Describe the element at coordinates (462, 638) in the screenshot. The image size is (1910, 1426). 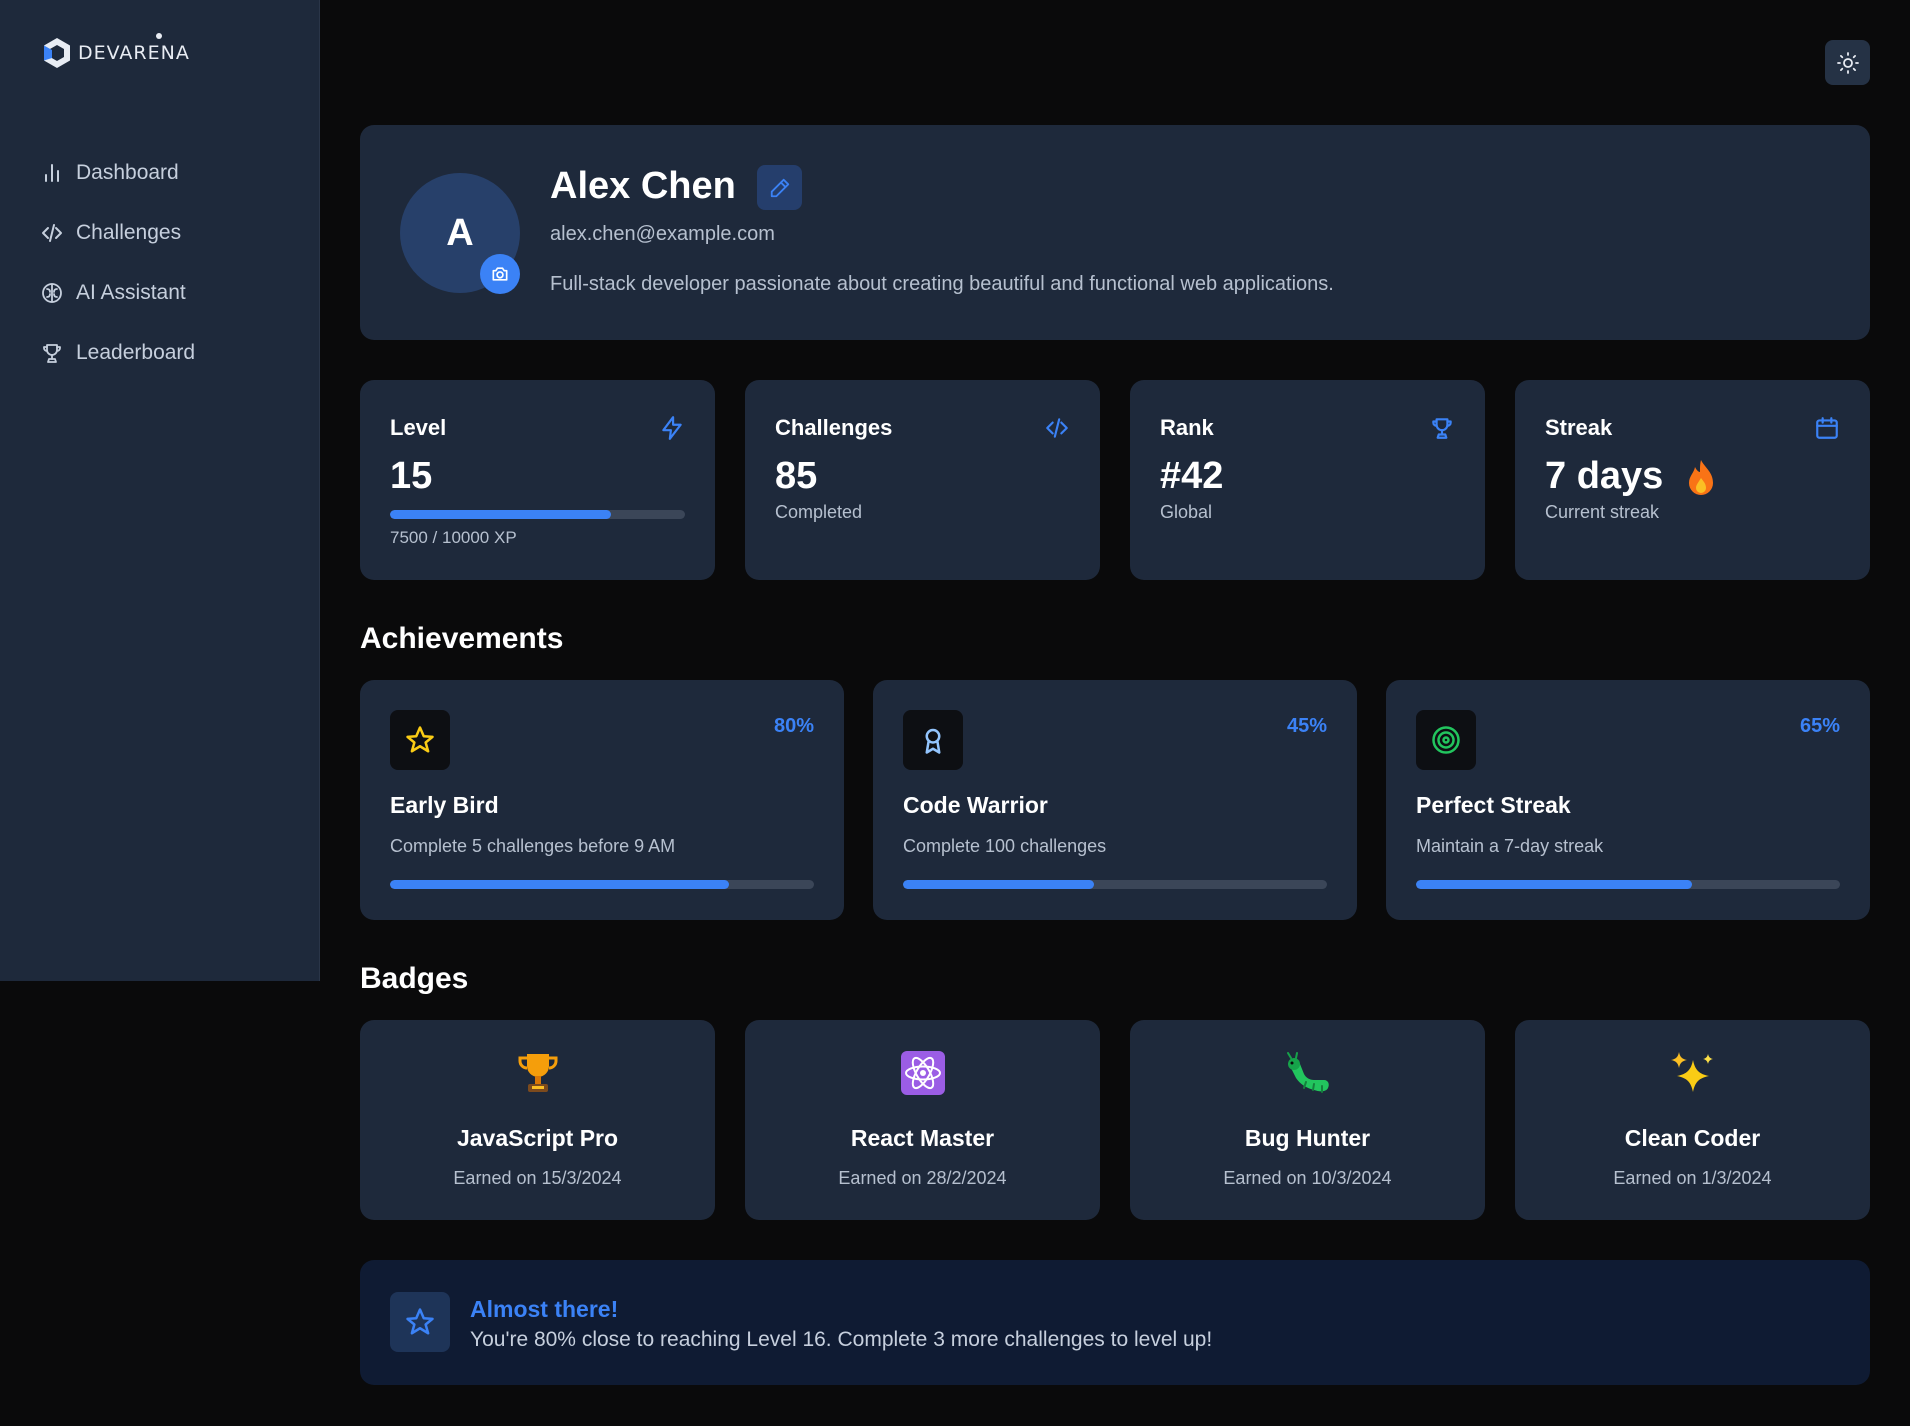
I see `achievements-title: Achievements` at that location.